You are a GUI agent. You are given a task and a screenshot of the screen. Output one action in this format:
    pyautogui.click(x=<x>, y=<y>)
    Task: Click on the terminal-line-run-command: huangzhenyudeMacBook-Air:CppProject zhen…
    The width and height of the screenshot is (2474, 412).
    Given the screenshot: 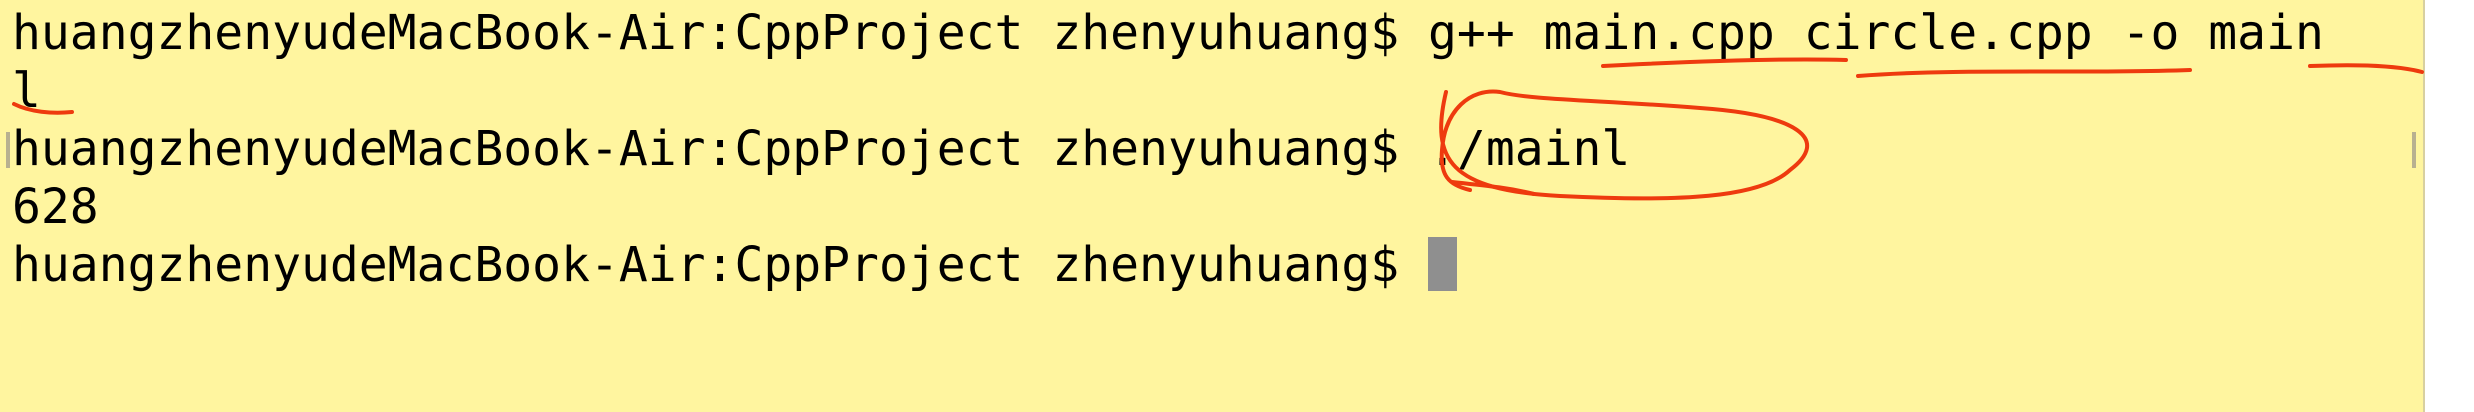 What is the action you would take?
    pyautogui.click(x=821, y=149)
    